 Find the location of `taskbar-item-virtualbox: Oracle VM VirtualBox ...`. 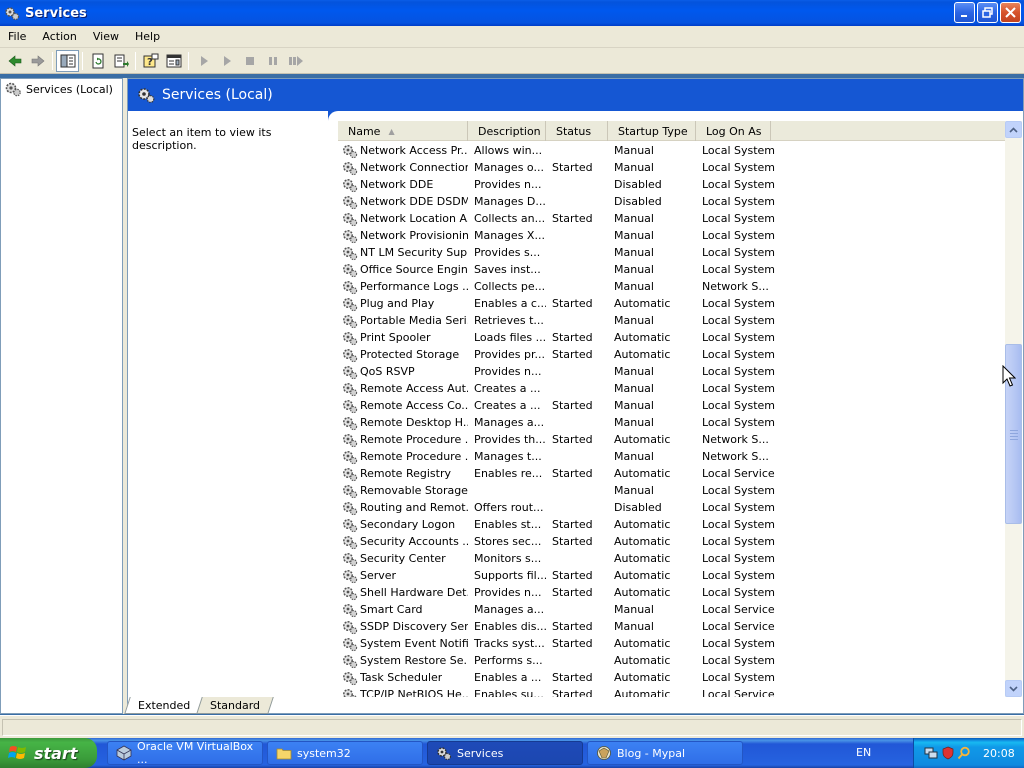

taskbar-item-virtualbox: Oracle VM VirtualBox ... is located at coordinates (185, 753).